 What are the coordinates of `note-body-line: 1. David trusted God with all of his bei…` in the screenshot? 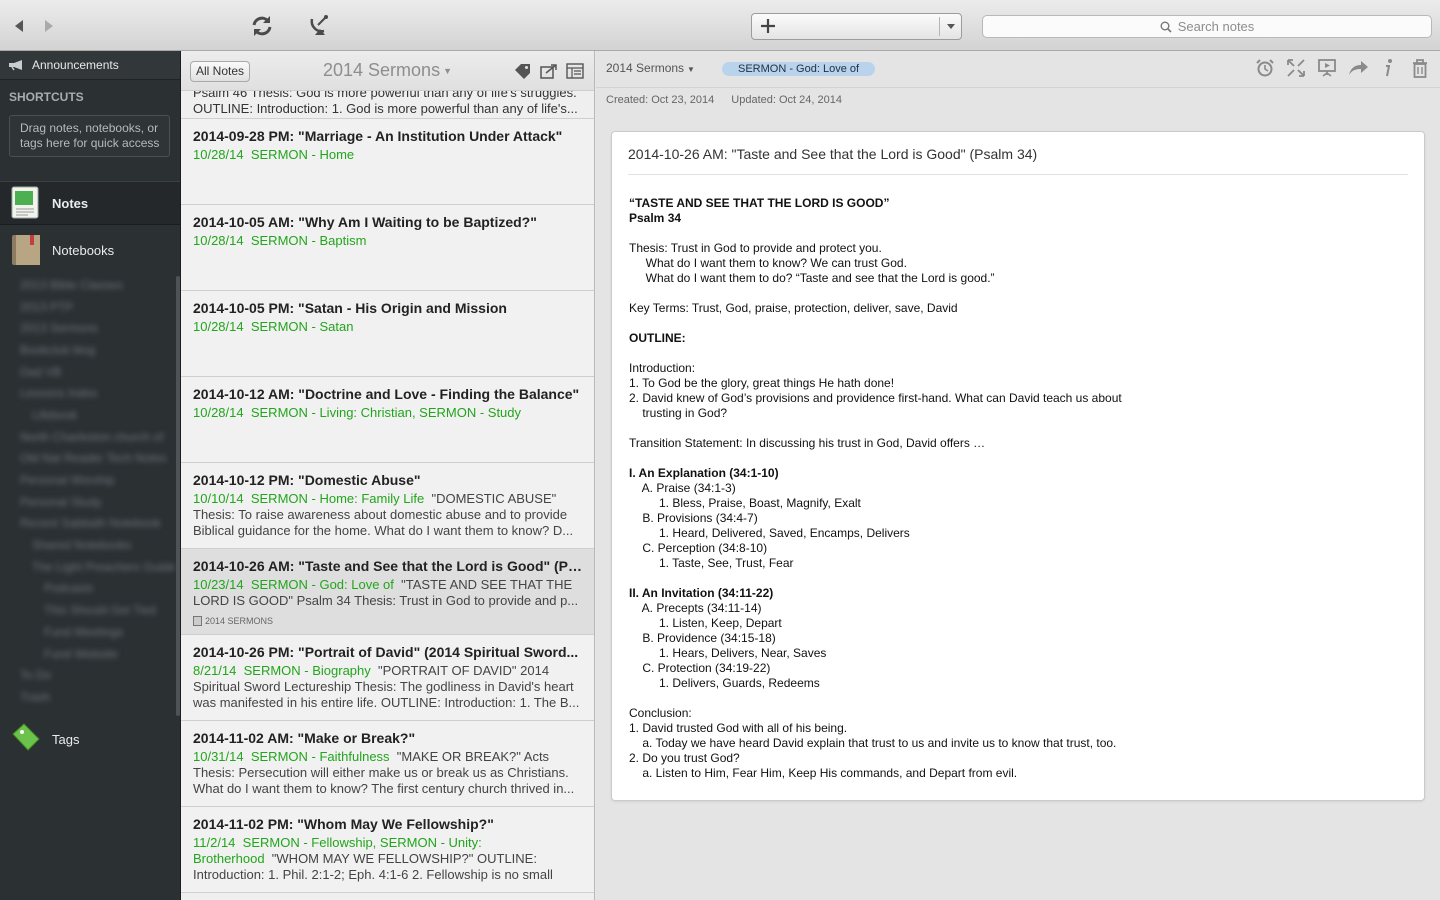 It's located at (738, 728).